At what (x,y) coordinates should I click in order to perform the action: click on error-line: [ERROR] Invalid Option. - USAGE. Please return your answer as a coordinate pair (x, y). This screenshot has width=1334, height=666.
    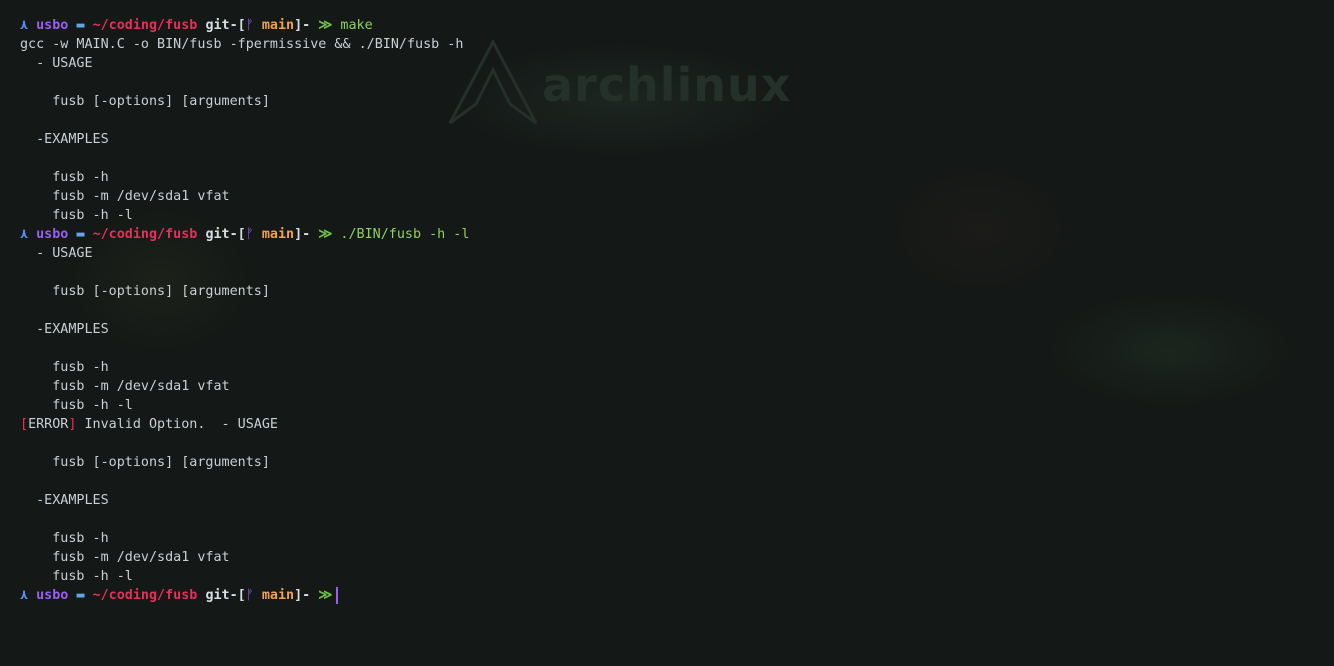
    Looking at the image, I should click on (677, 424).